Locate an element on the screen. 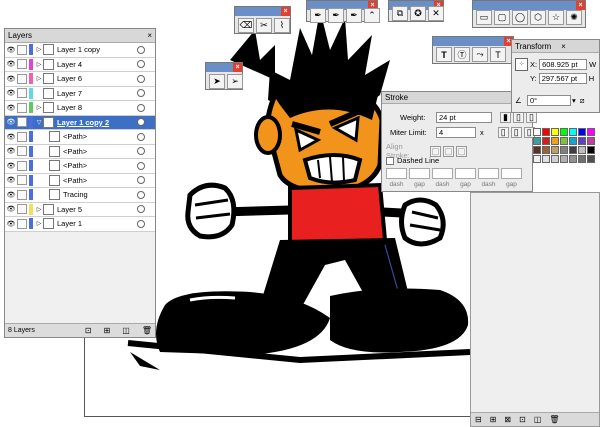 The image size is (600, 427). rounded-rect-icon: ▢ is located at coordinates (502, 17).